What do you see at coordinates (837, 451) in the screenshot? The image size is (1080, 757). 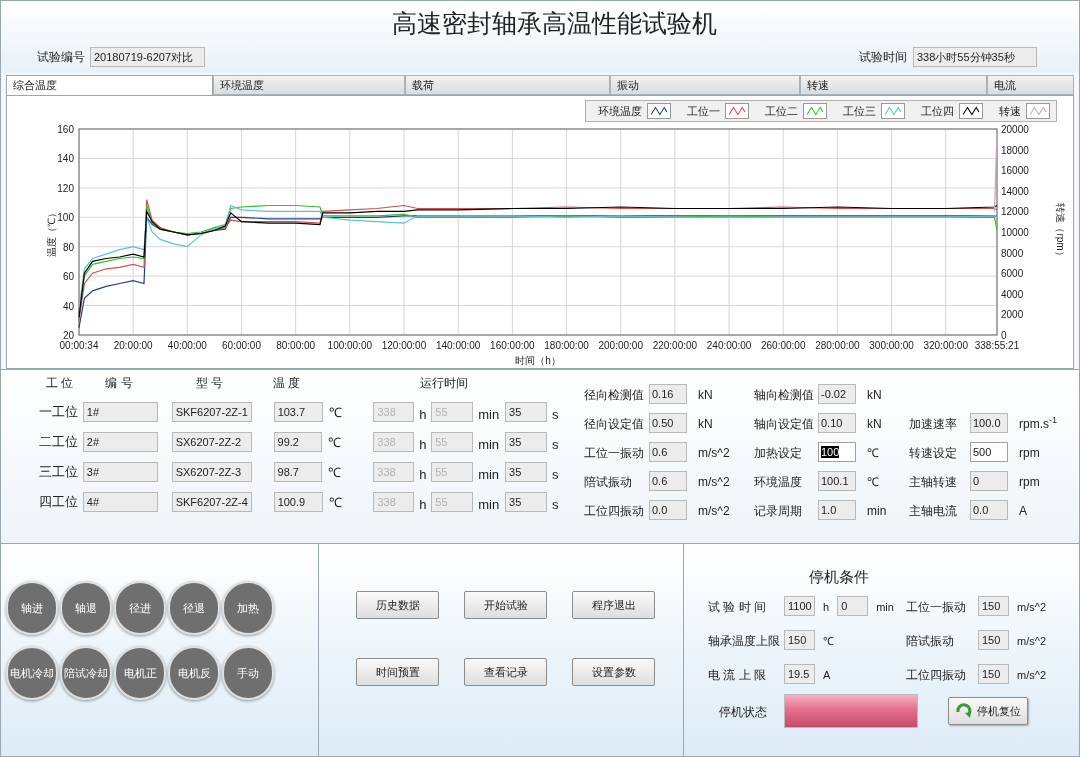 I see `input-field: 100` at bounding box center [837, 451].